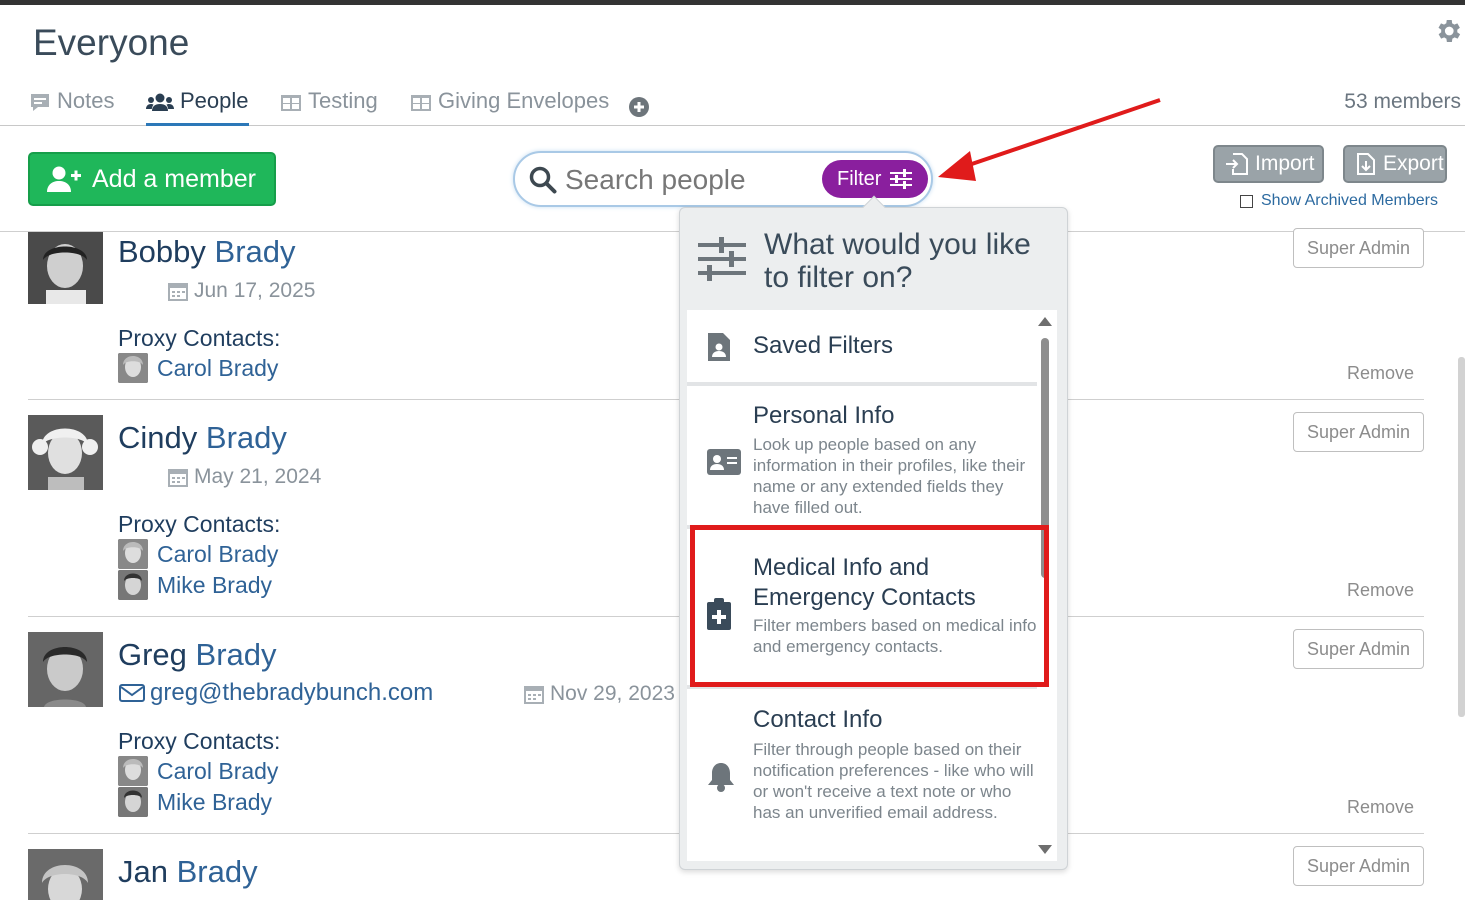 This screenshot has height=900, width=1465. I want to click on annotation-highlight-box, so click(869, 606).